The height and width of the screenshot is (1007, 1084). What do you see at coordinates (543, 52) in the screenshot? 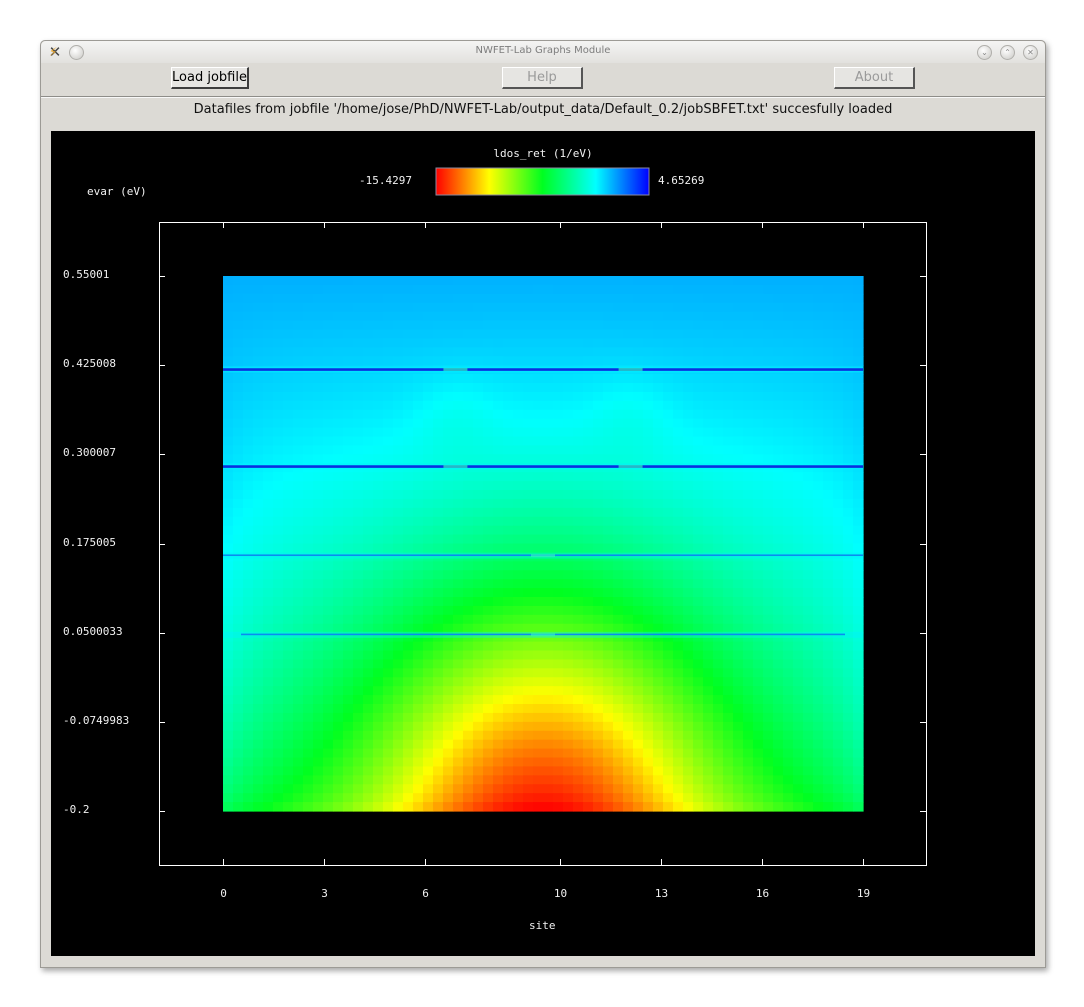
I see `title-bar: ⚡ ✕ NWFET-Lab Graphs Module ⌄ ⌃ ✕` at bounding box center [543, 52].